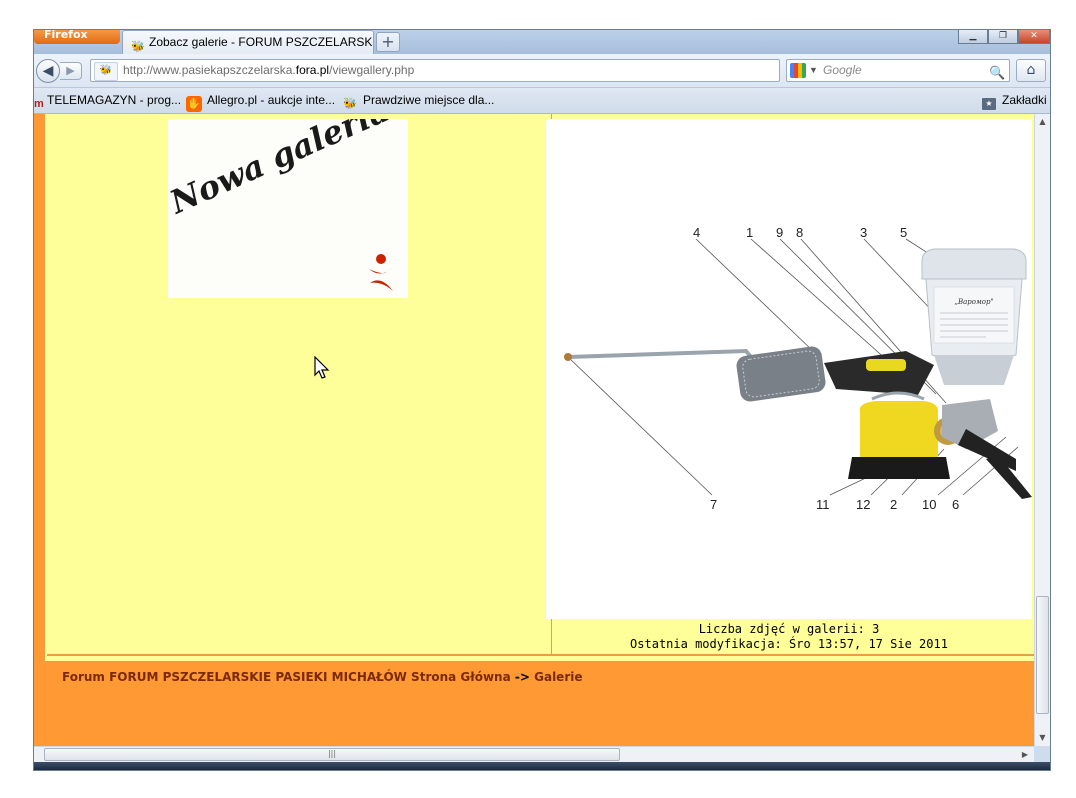 The image size is (1076, 798). What do you see at coordinates (281, 170) in the screenshot?
I see `new-gallery-image-text: Nowa galeria` at bounding box center [281, 170].